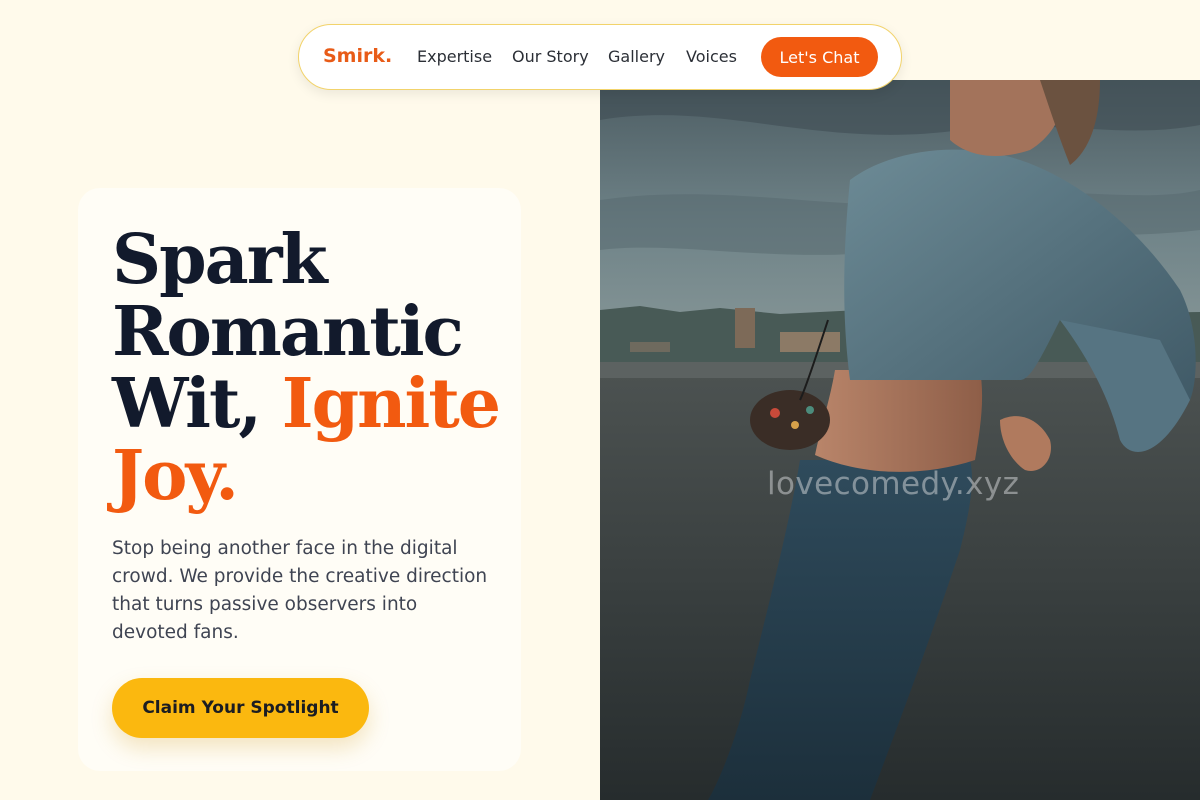 The height and width of the screenshot is (800, 1200). Describe the element at coordinates (819, 57) in the screenshot. I see `lets-chat-button: Let's Chat` at that location.